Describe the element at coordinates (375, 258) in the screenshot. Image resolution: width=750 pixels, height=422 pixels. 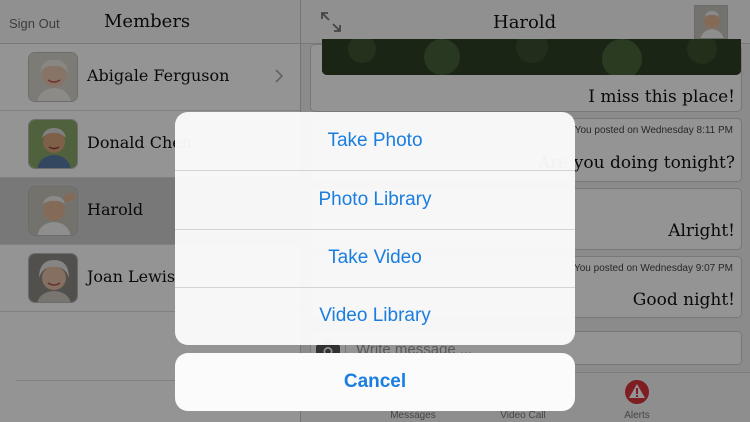
I see `take-video-button: Take Video` at that location.